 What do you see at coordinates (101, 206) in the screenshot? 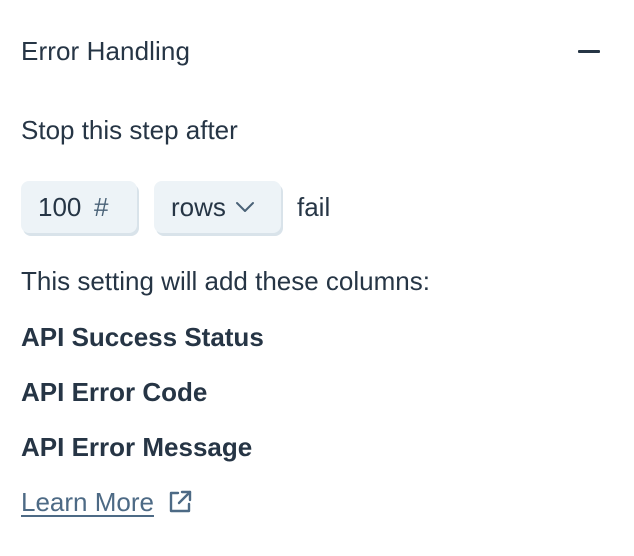
I see `number-icon: #` at bounding box center [101, 206].